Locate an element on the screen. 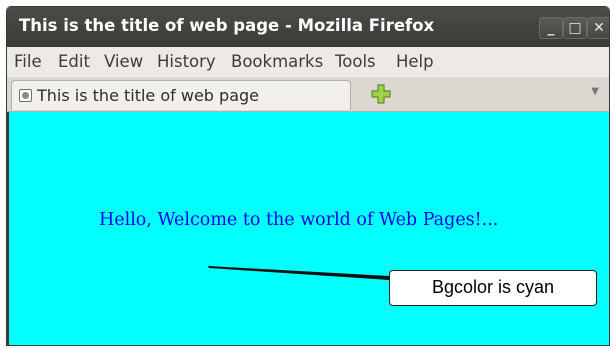  menu-help: Help is located at coordinates (415, 61).